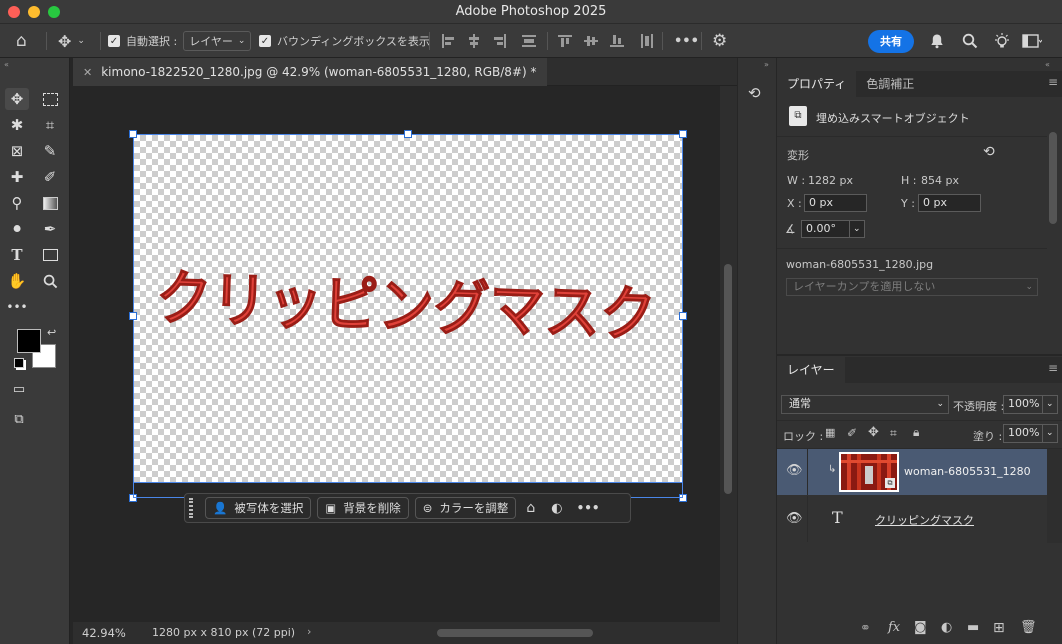  Describe the element at coordinates (894, 627) in the screenshot. I see `fx-icon: fx` at that location.